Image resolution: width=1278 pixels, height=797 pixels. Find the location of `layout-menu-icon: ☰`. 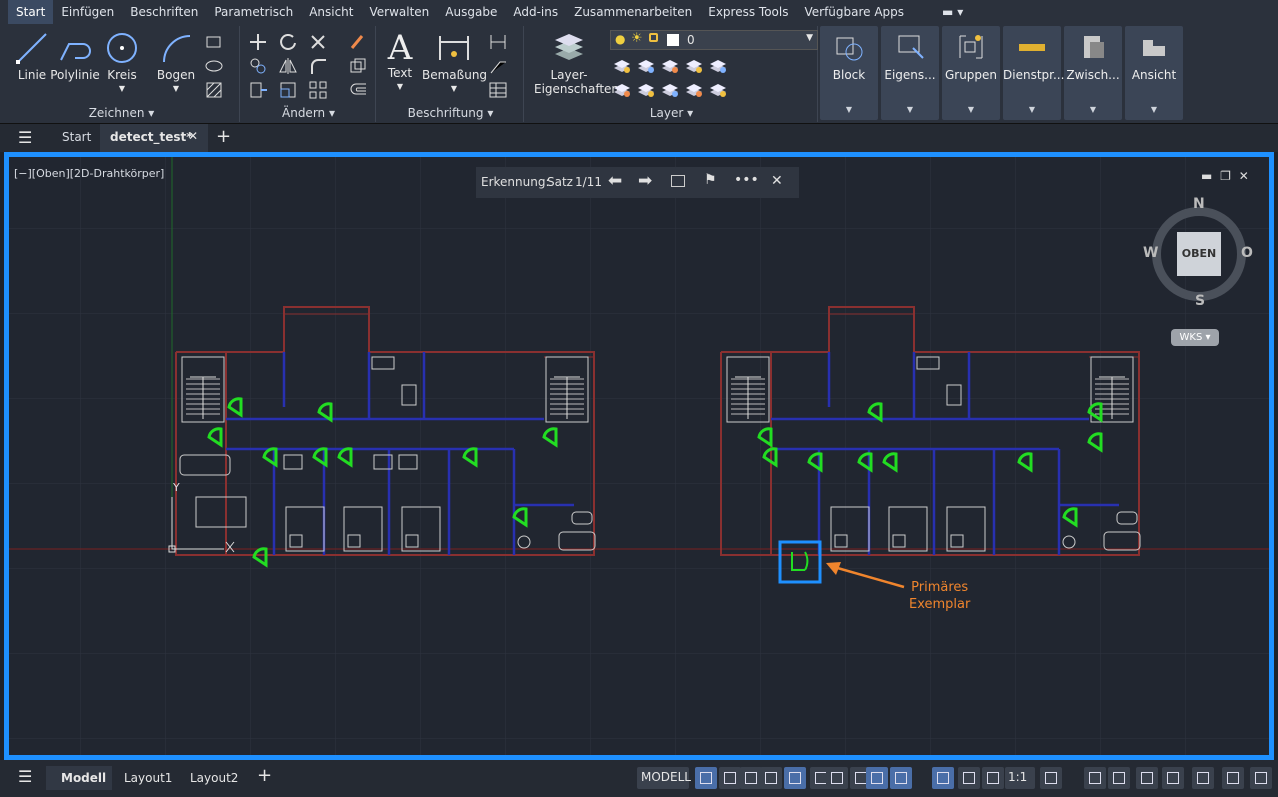

layout-menu-icon: ☰ is located at coordinates (25, 776).